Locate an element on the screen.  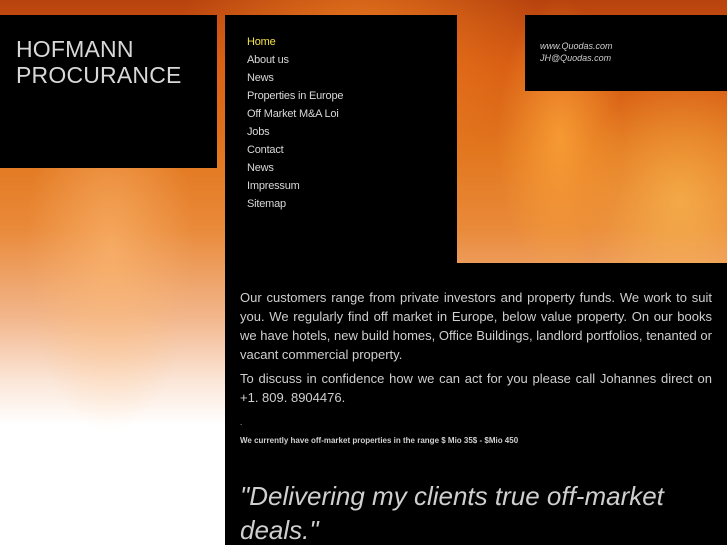
brand-line-1: HOFMANN is located at coordinates (75, 49).